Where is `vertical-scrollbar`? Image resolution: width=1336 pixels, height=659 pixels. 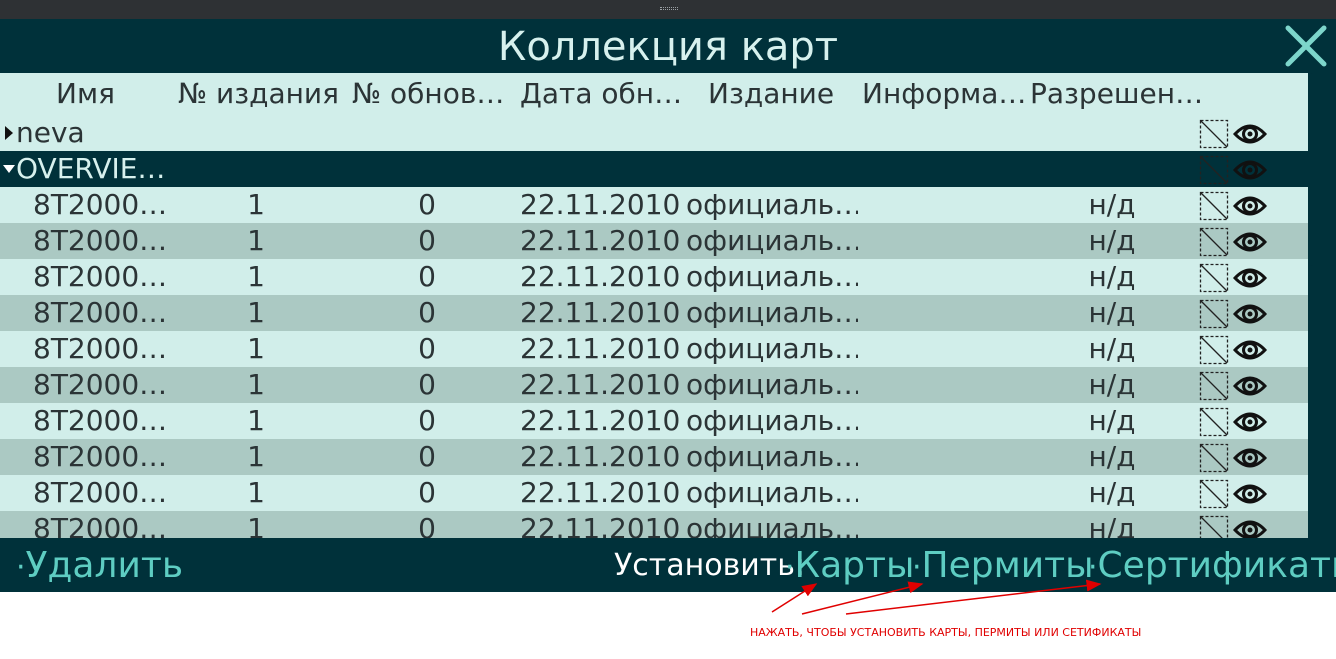
vertical-scrollbar is located at coordinates (1322, 305).